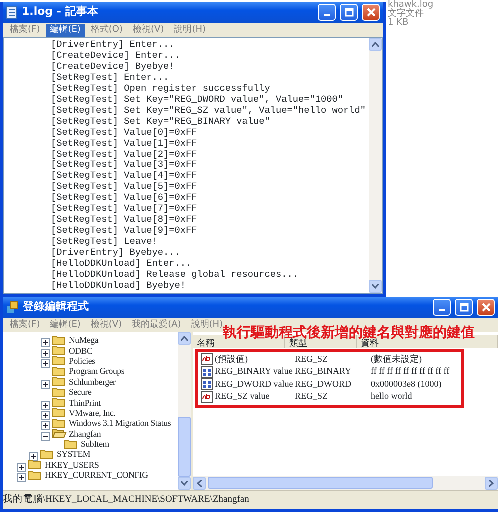 The width and height of the screenshot is (498, 512). What do you see at coordinates (410, 371) in the screenshot?
I see `value-data: ff ff ff ff ff ff ff ff ff ff` at bounding box center [410, 371].